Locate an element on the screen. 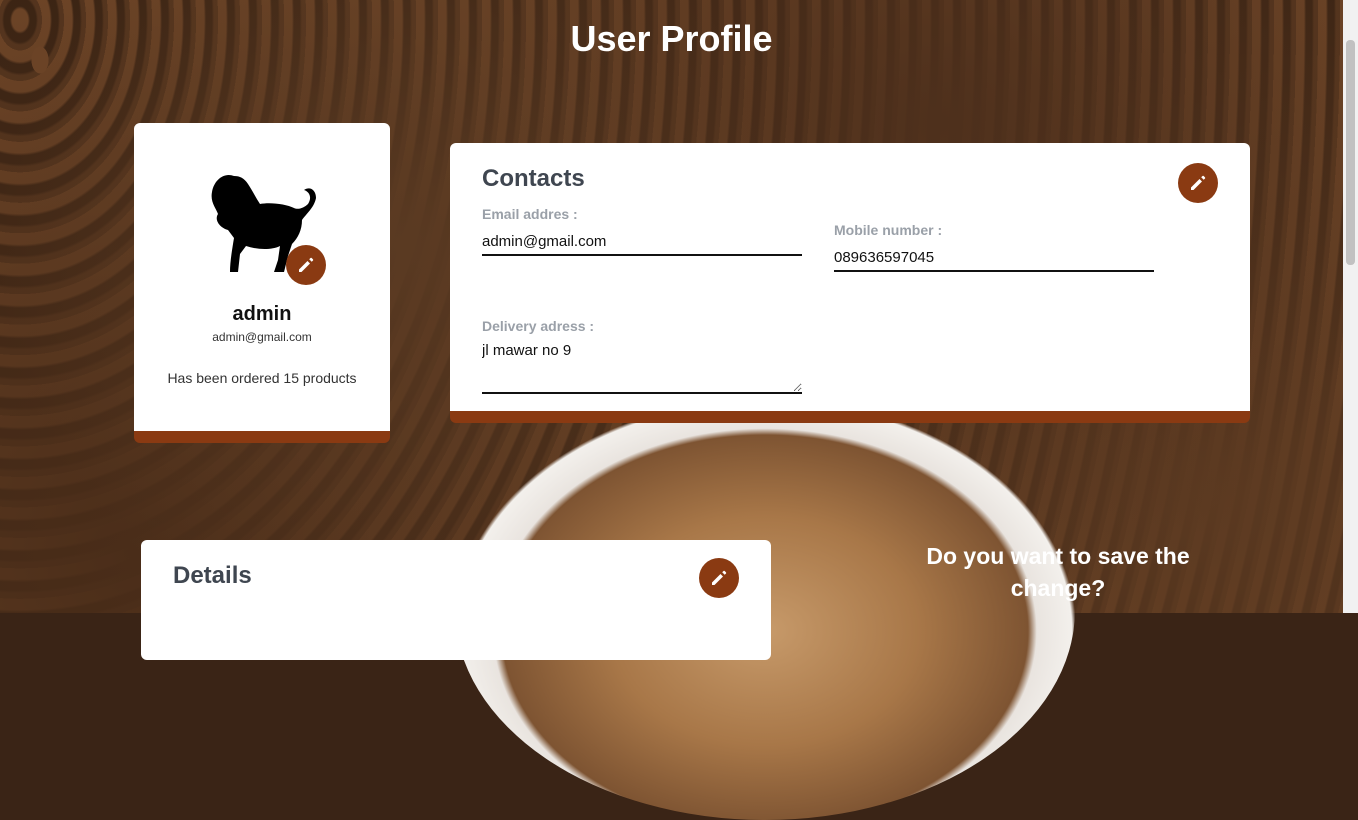 The image size is (1358, 820). edit-details-button is located at coordinates (719, 578).